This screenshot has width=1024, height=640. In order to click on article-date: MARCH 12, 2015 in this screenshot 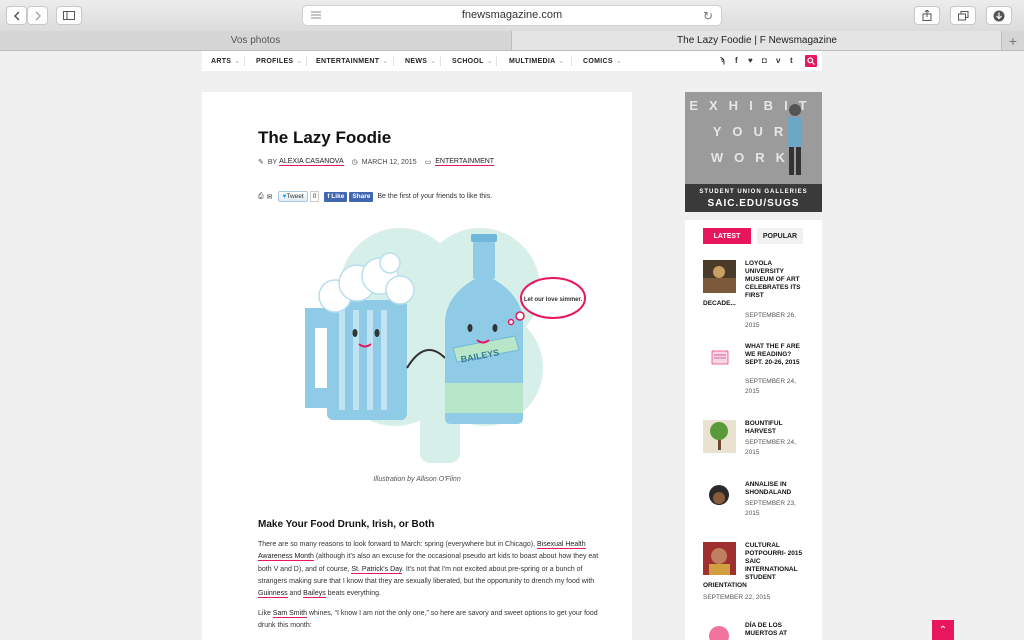, I will do `click(389, 162)`.